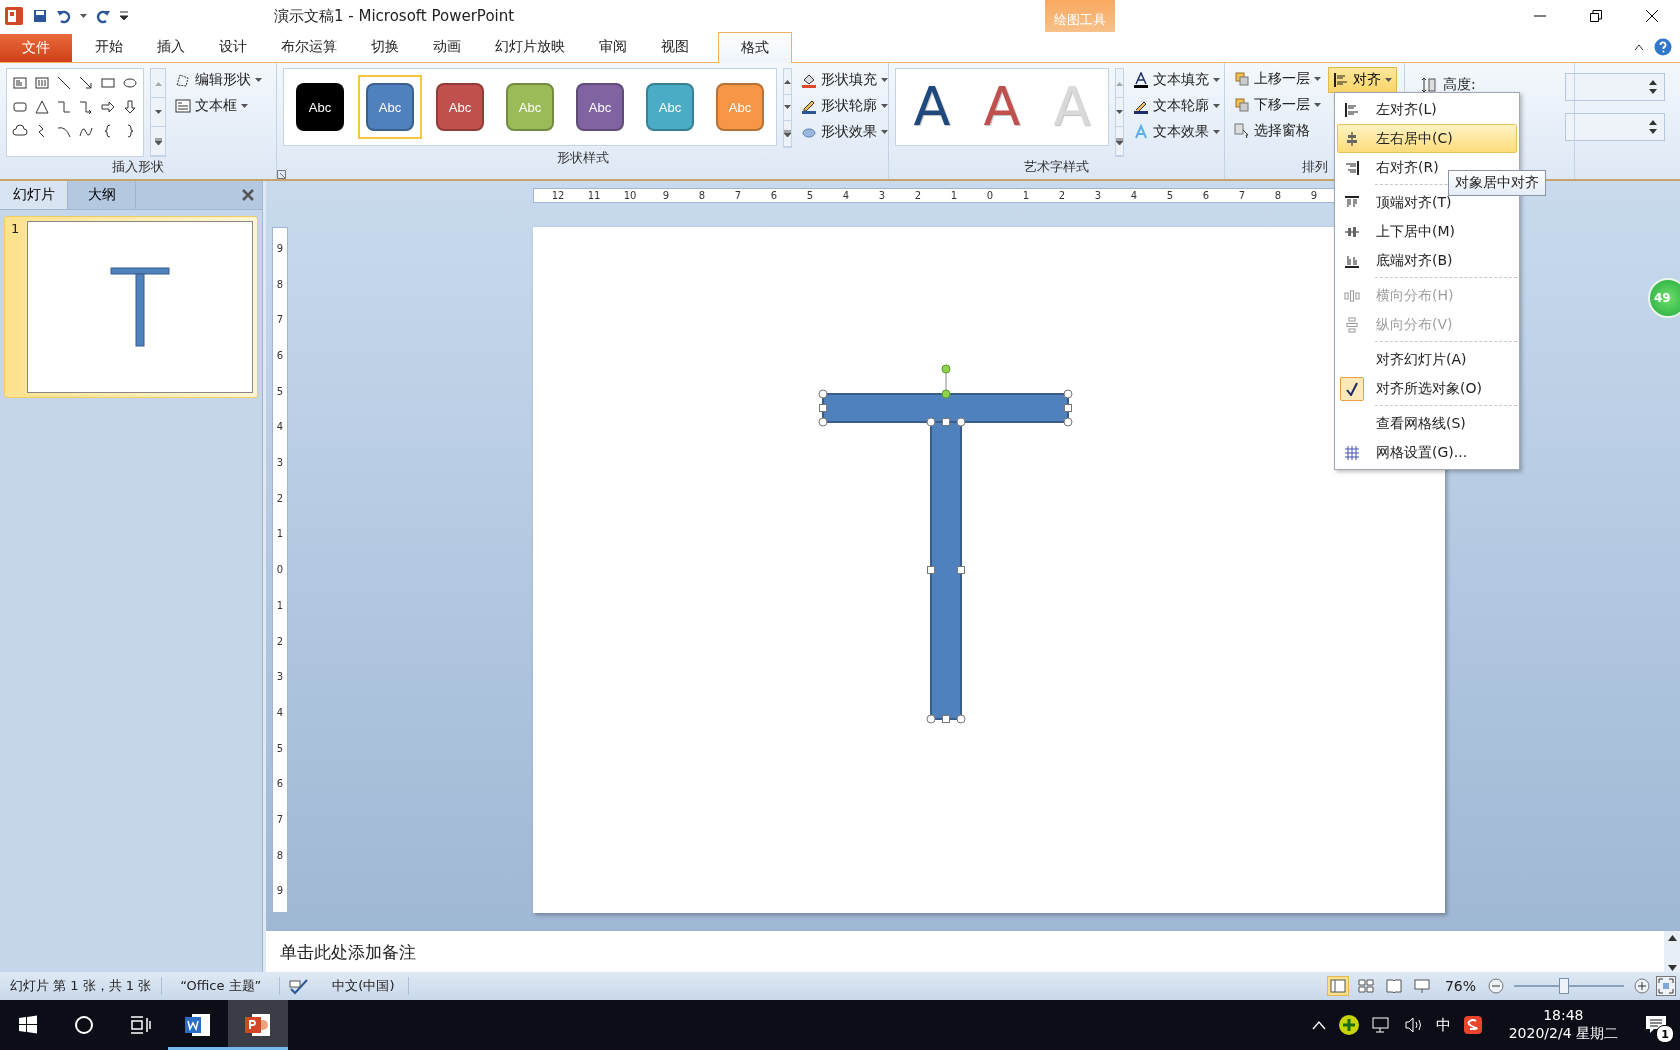 The image size is (1680, 1050). I want to click on shape-height-icon, so click(1429, 85).